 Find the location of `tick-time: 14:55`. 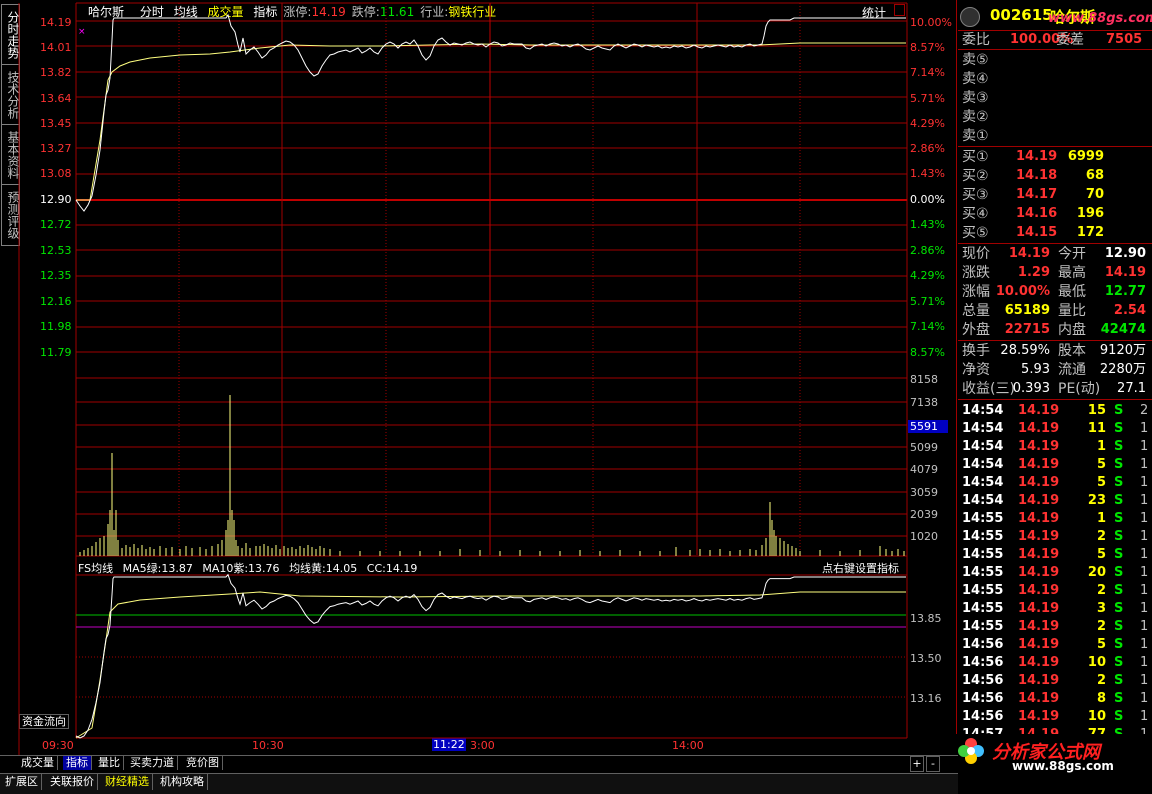

tick-time: 14:55 is located at coordinates (983, 590).